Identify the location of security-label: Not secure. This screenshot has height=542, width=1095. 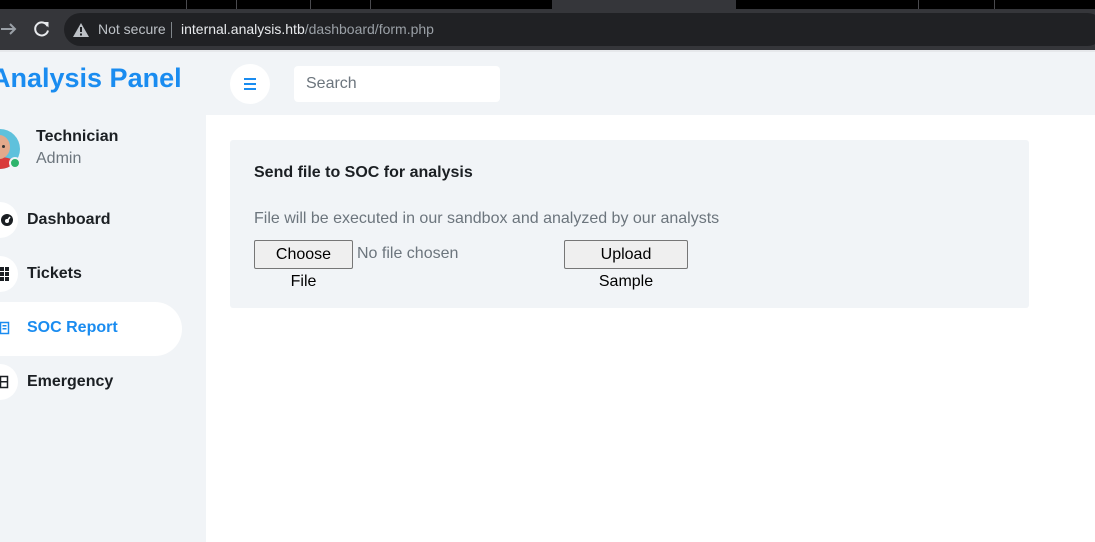
(132, 29).